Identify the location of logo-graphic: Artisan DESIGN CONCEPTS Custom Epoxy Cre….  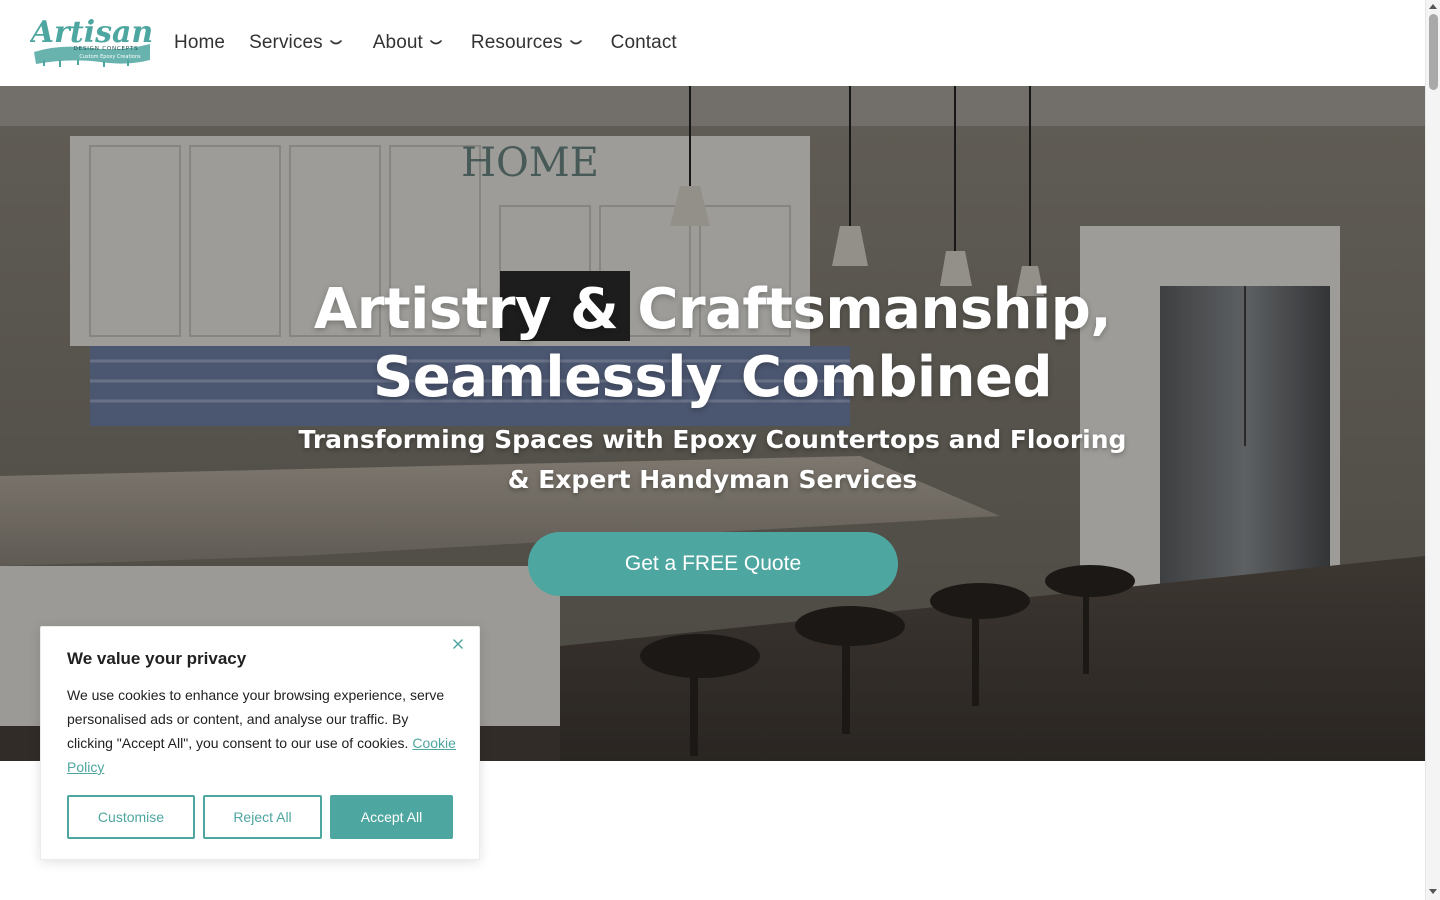
(90, 41).